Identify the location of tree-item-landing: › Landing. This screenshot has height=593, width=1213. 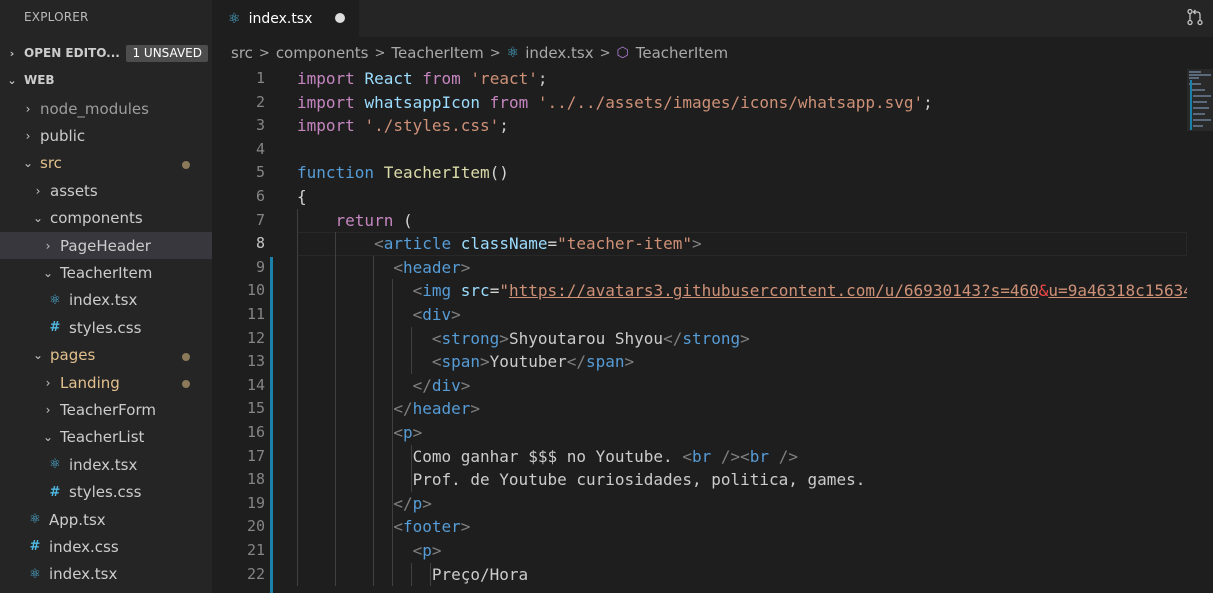
(106, 382).